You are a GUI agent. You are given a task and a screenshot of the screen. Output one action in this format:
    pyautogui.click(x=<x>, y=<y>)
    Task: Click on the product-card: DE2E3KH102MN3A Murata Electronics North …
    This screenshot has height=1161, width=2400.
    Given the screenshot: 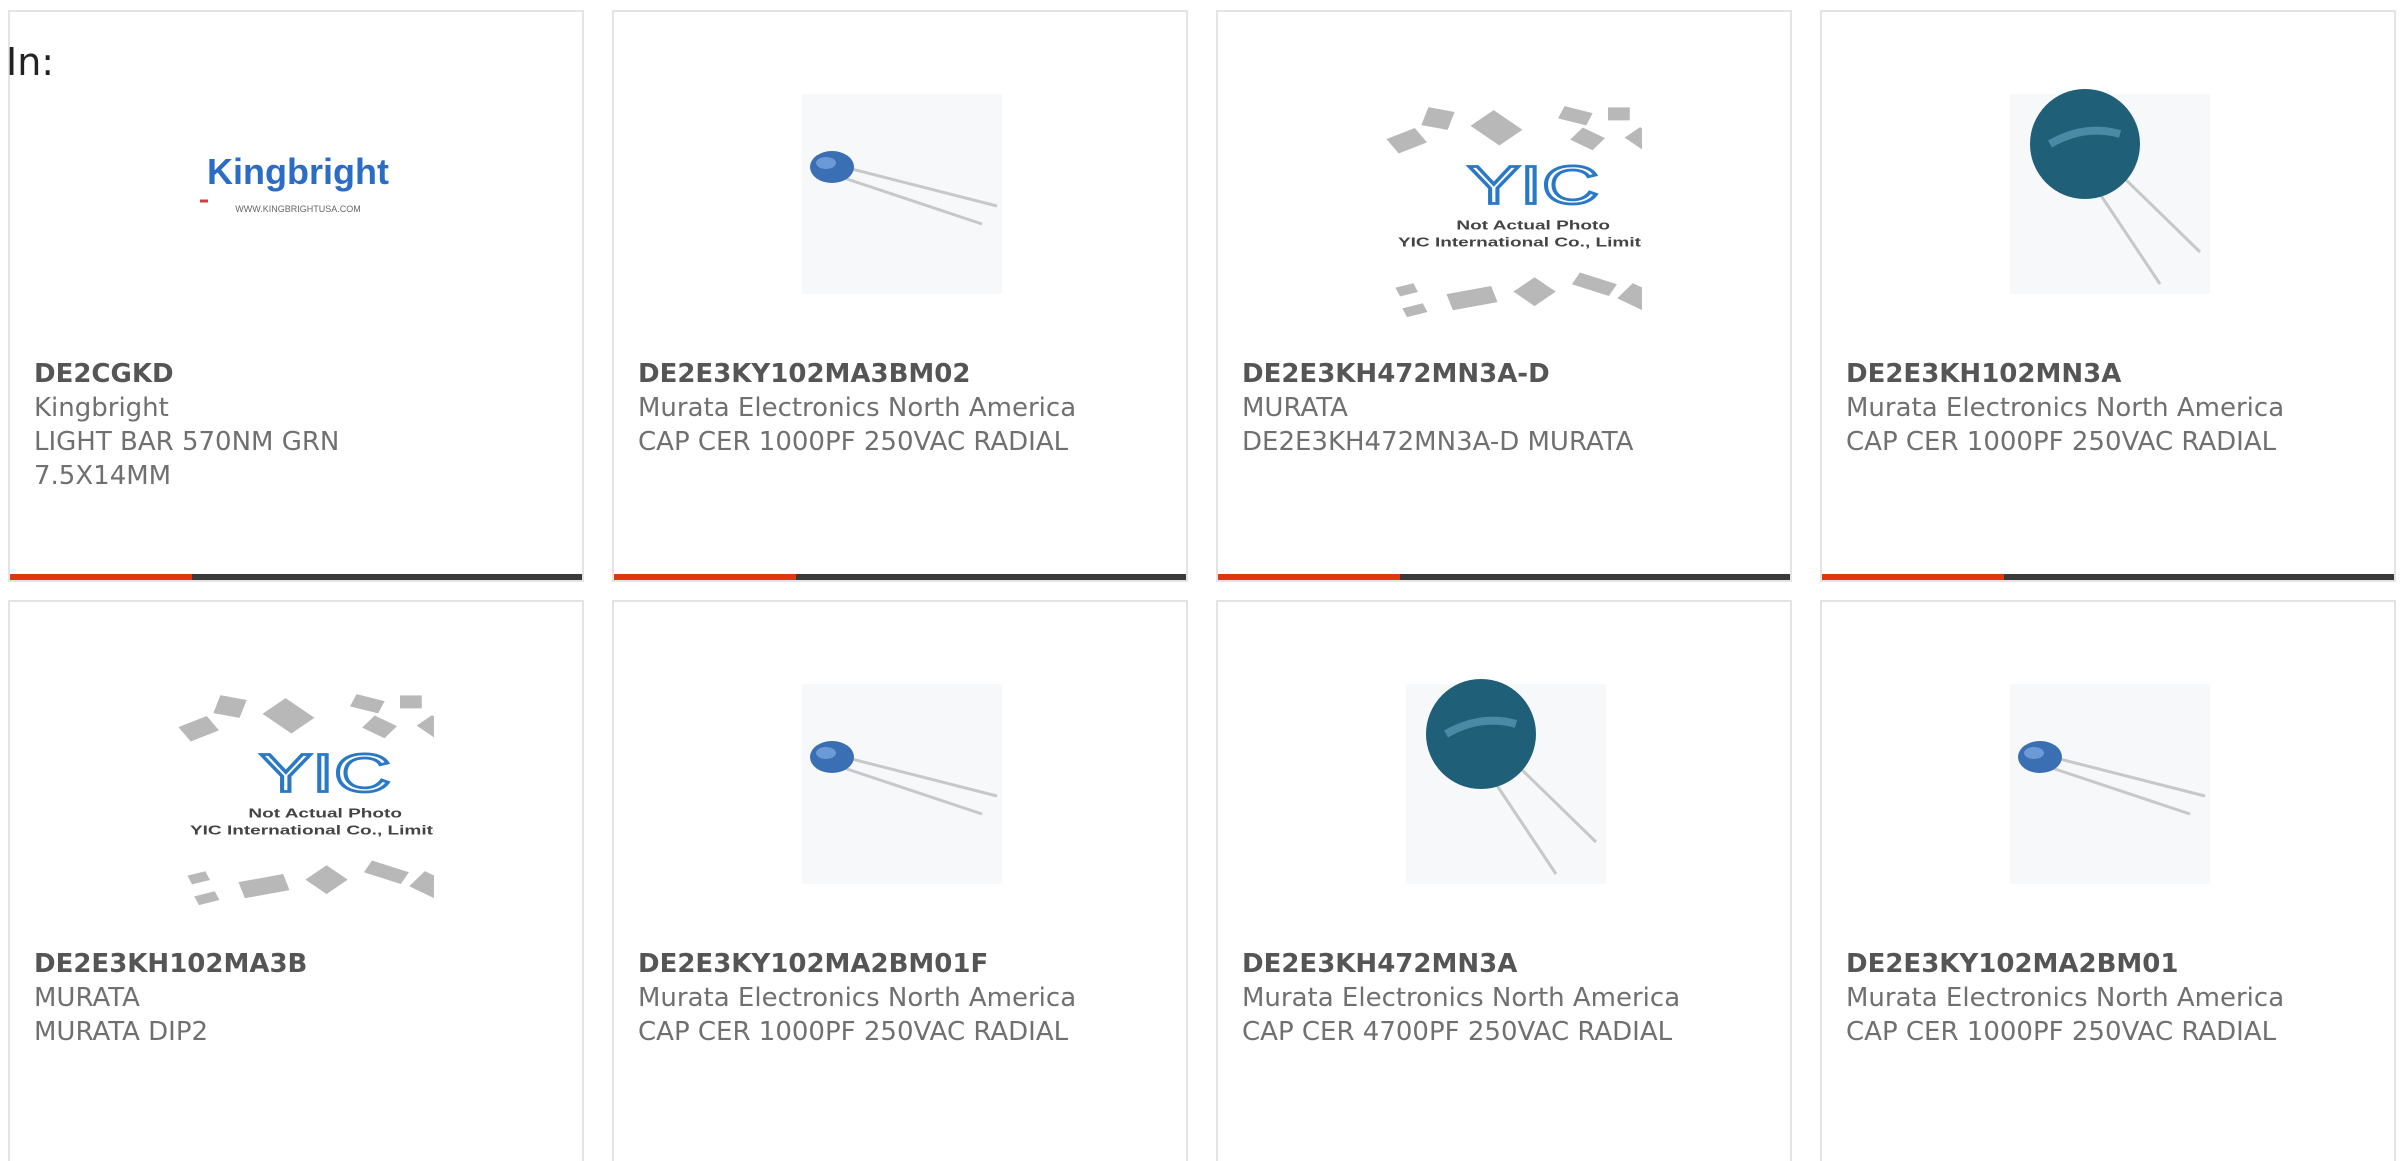 What is the action you would take?
    pyautogui.click(x=2108, y=296)
    